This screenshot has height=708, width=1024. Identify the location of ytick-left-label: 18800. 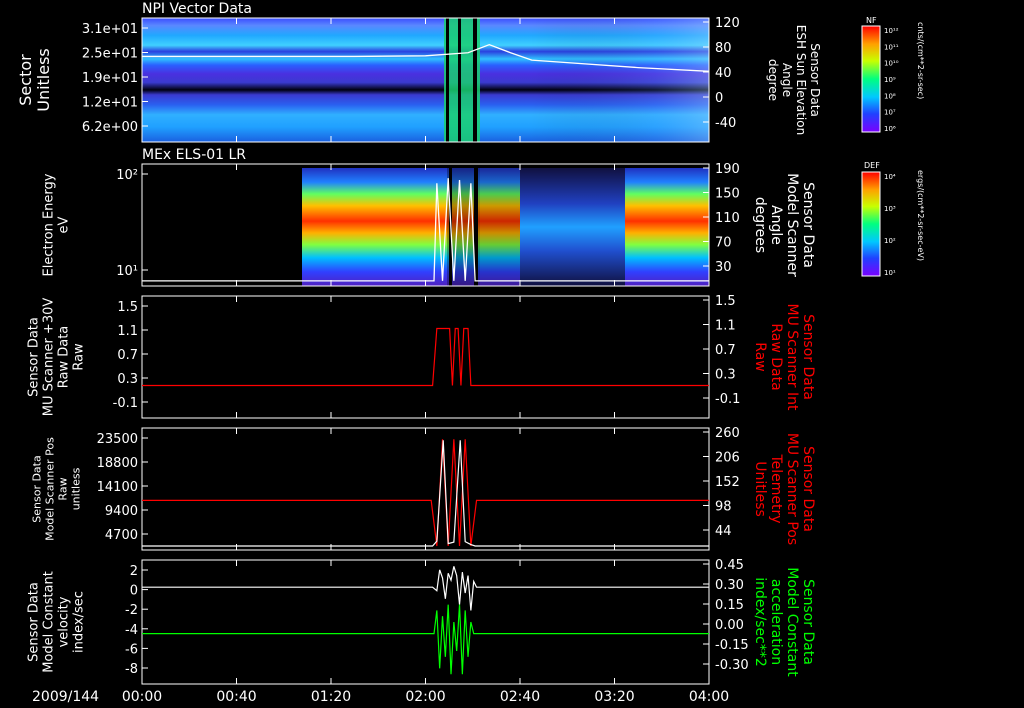
(117, 463).